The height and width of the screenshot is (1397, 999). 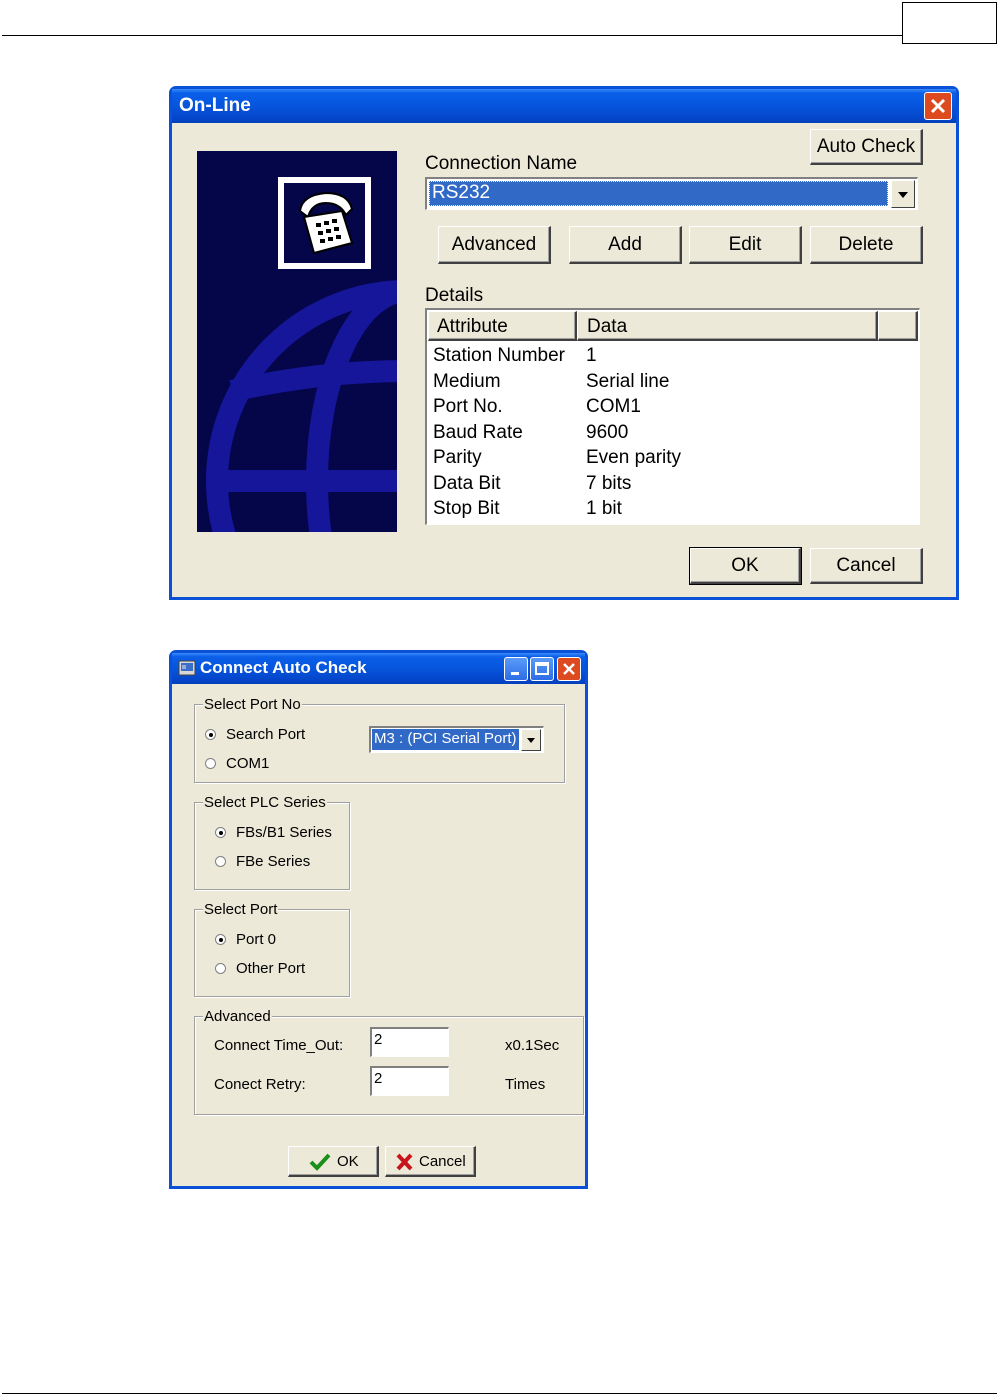 I want to click on row-data: Even parity, so click(x=634, y=457).